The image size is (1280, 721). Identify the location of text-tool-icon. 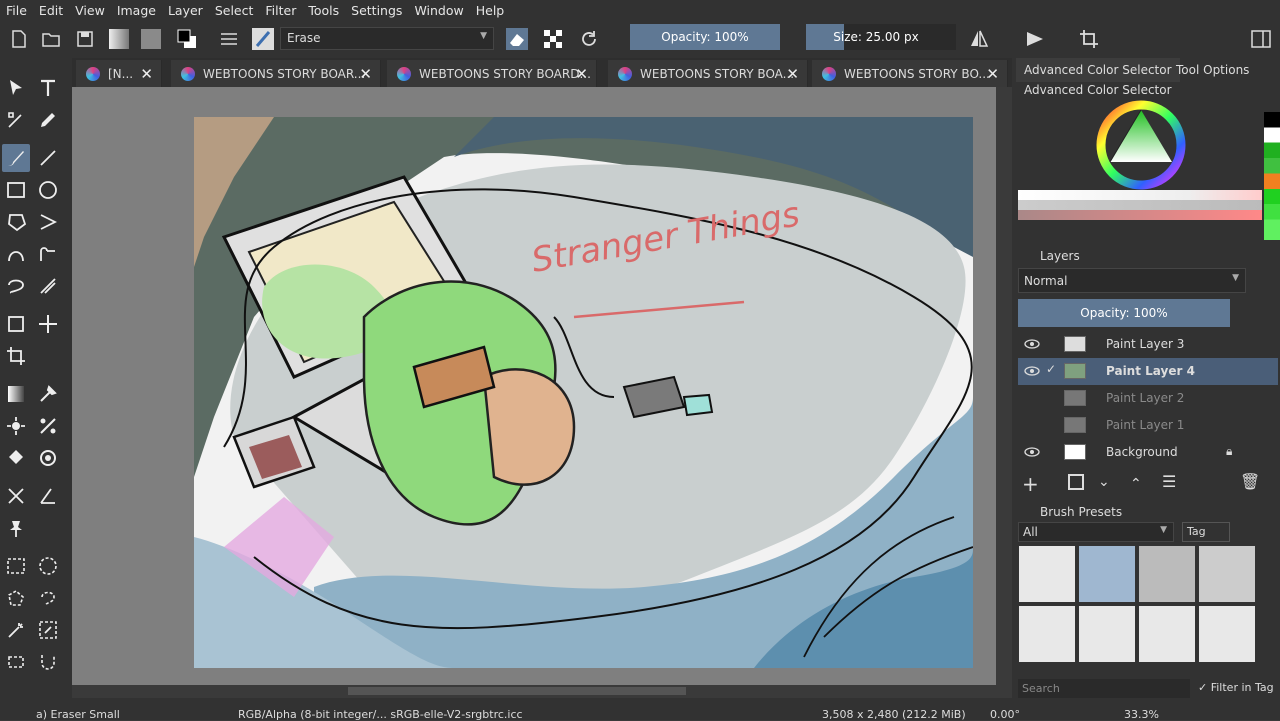
(48, 88).